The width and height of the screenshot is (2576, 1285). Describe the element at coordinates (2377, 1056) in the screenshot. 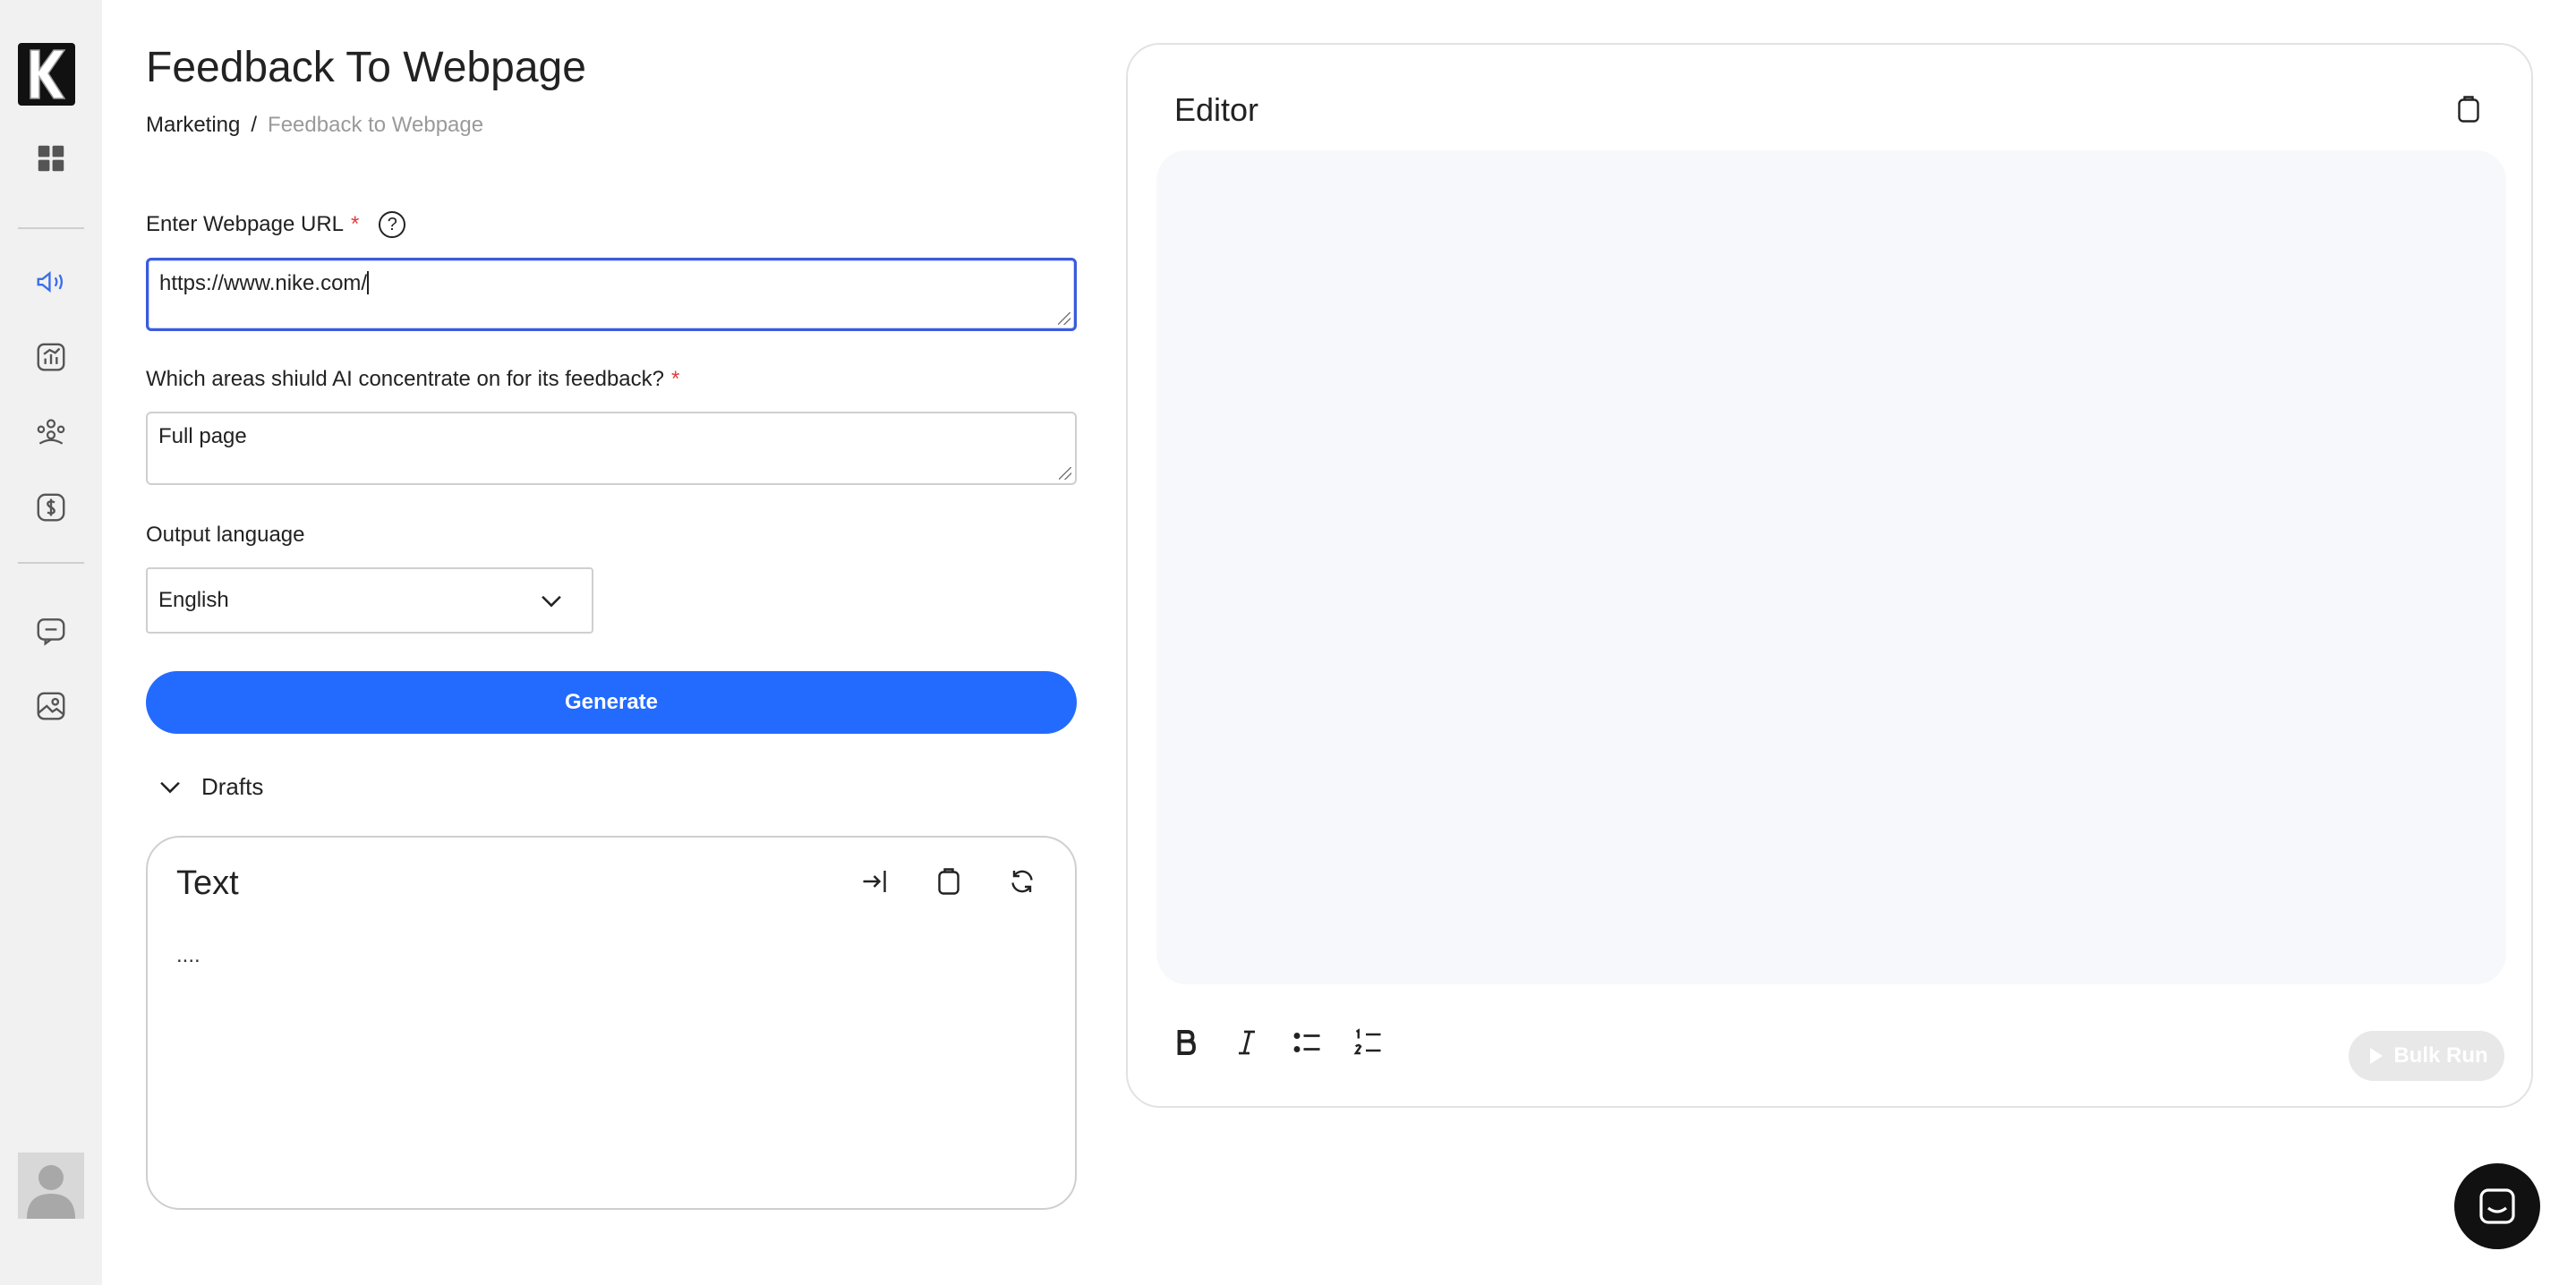

I see `play-icon` at that location.